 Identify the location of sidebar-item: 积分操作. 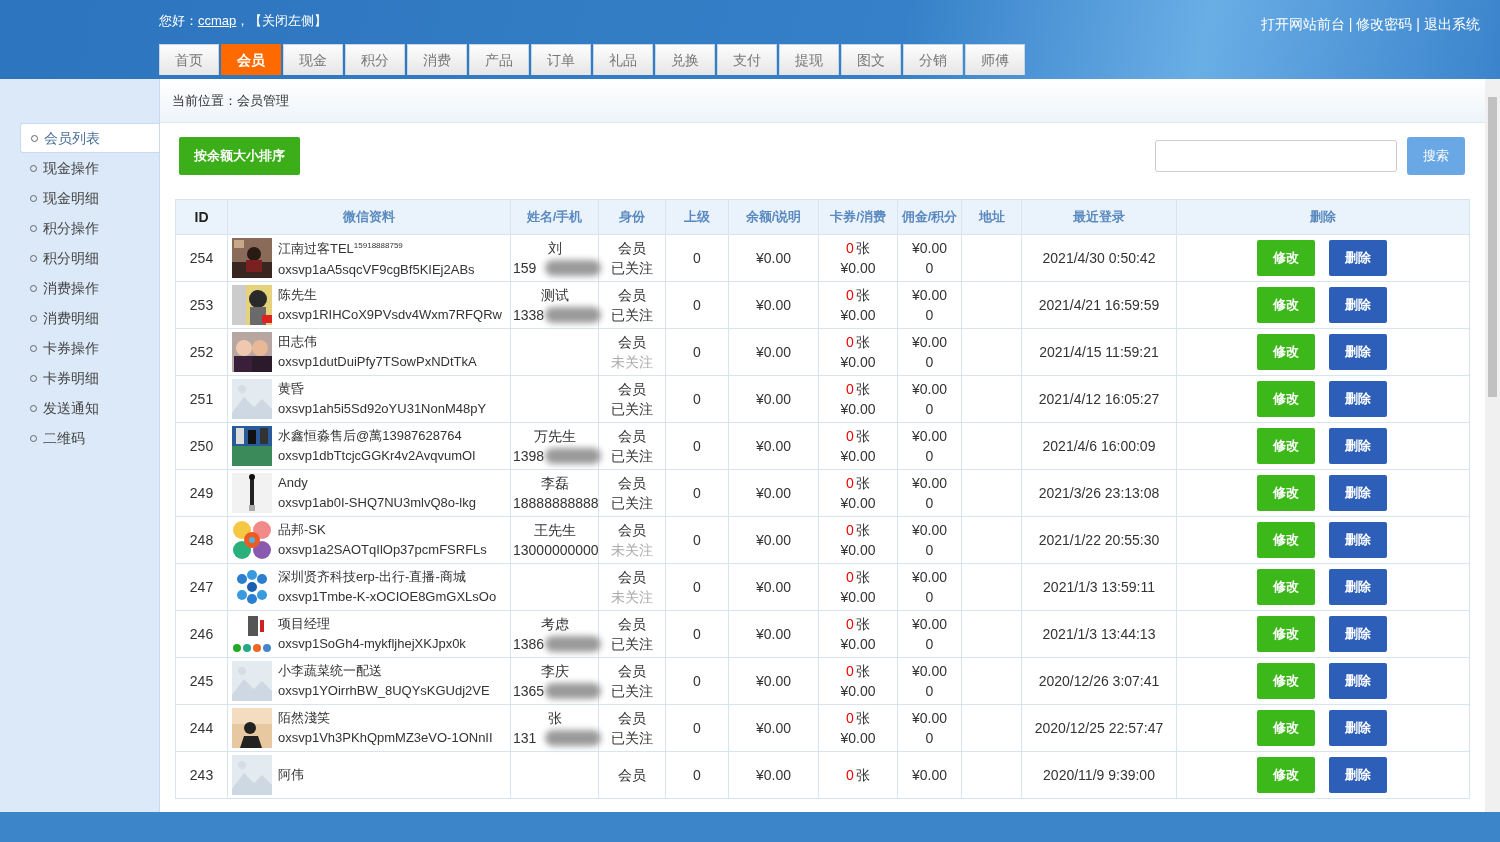
(89, 228).